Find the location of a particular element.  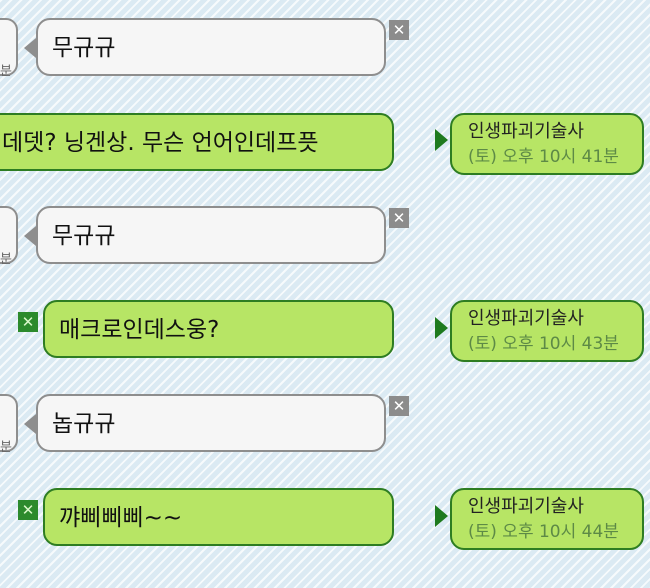

message-row-incoming: 분 놉규규 ✕ is located at coordinates (325, 426).